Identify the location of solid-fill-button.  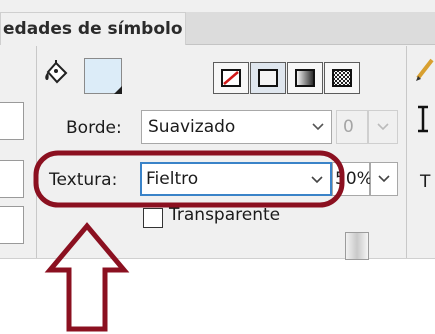
(268, 78).